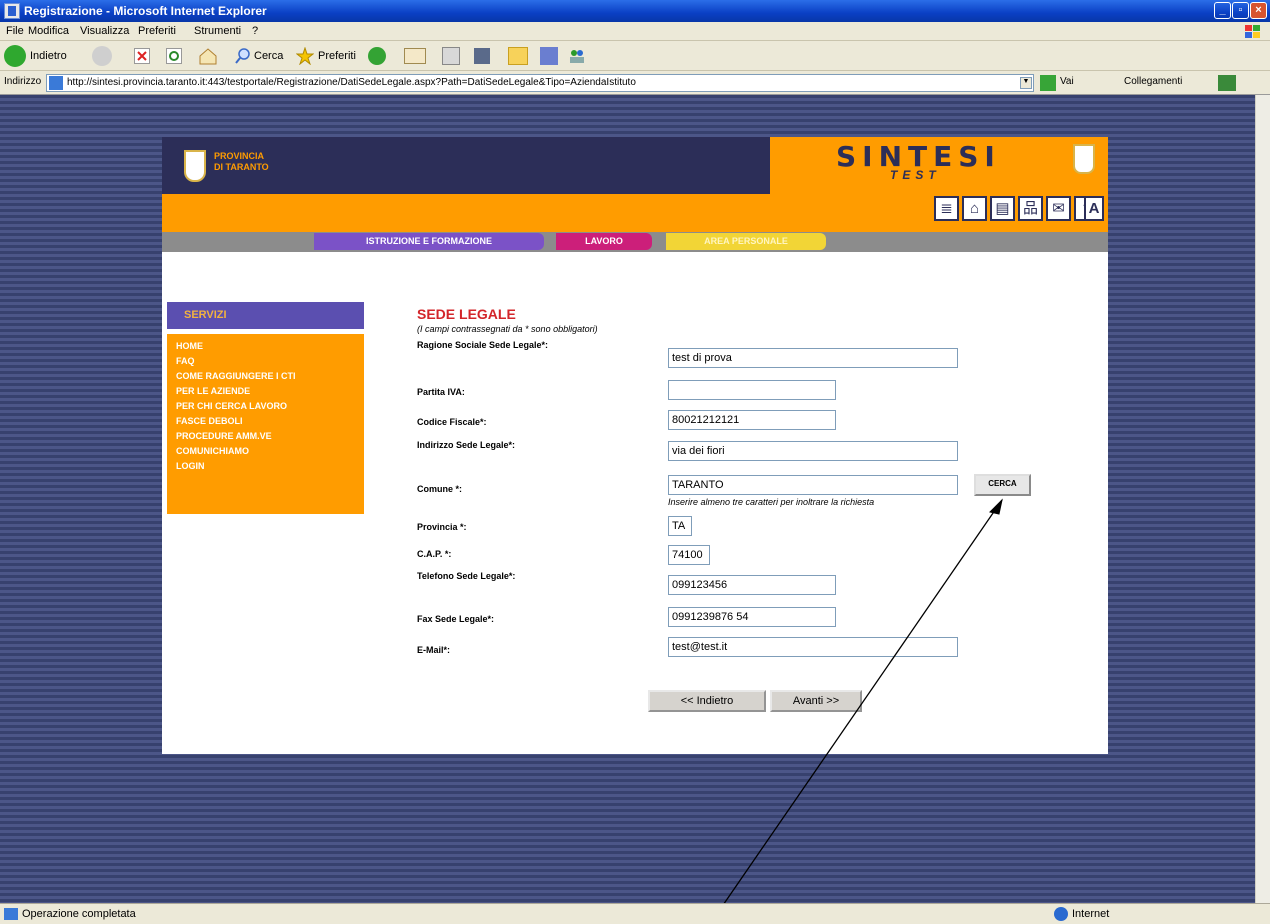 This screenshot has width=1270, height=924. Describe the element at coordinates (79, 914) in the screenshot. I see `status-text: Operazione completata` at that location.